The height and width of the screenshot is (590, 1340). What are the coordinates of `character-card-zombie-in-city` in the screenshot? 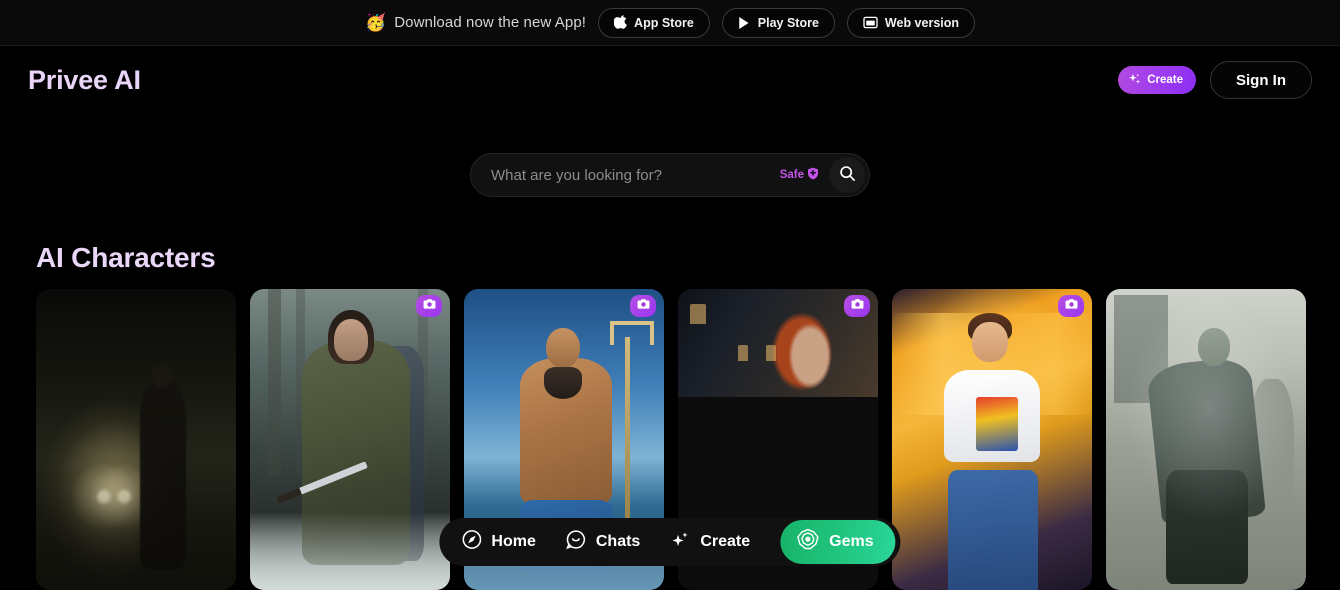 It's located at (1206, 439).